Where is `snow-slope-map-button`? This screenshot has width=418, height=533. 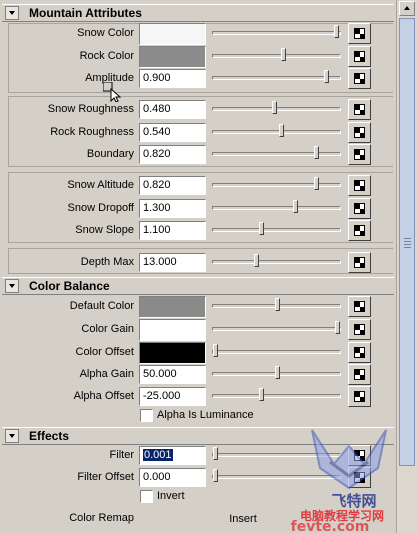 snow-slope-map-button is located at coordinates (359, 230).